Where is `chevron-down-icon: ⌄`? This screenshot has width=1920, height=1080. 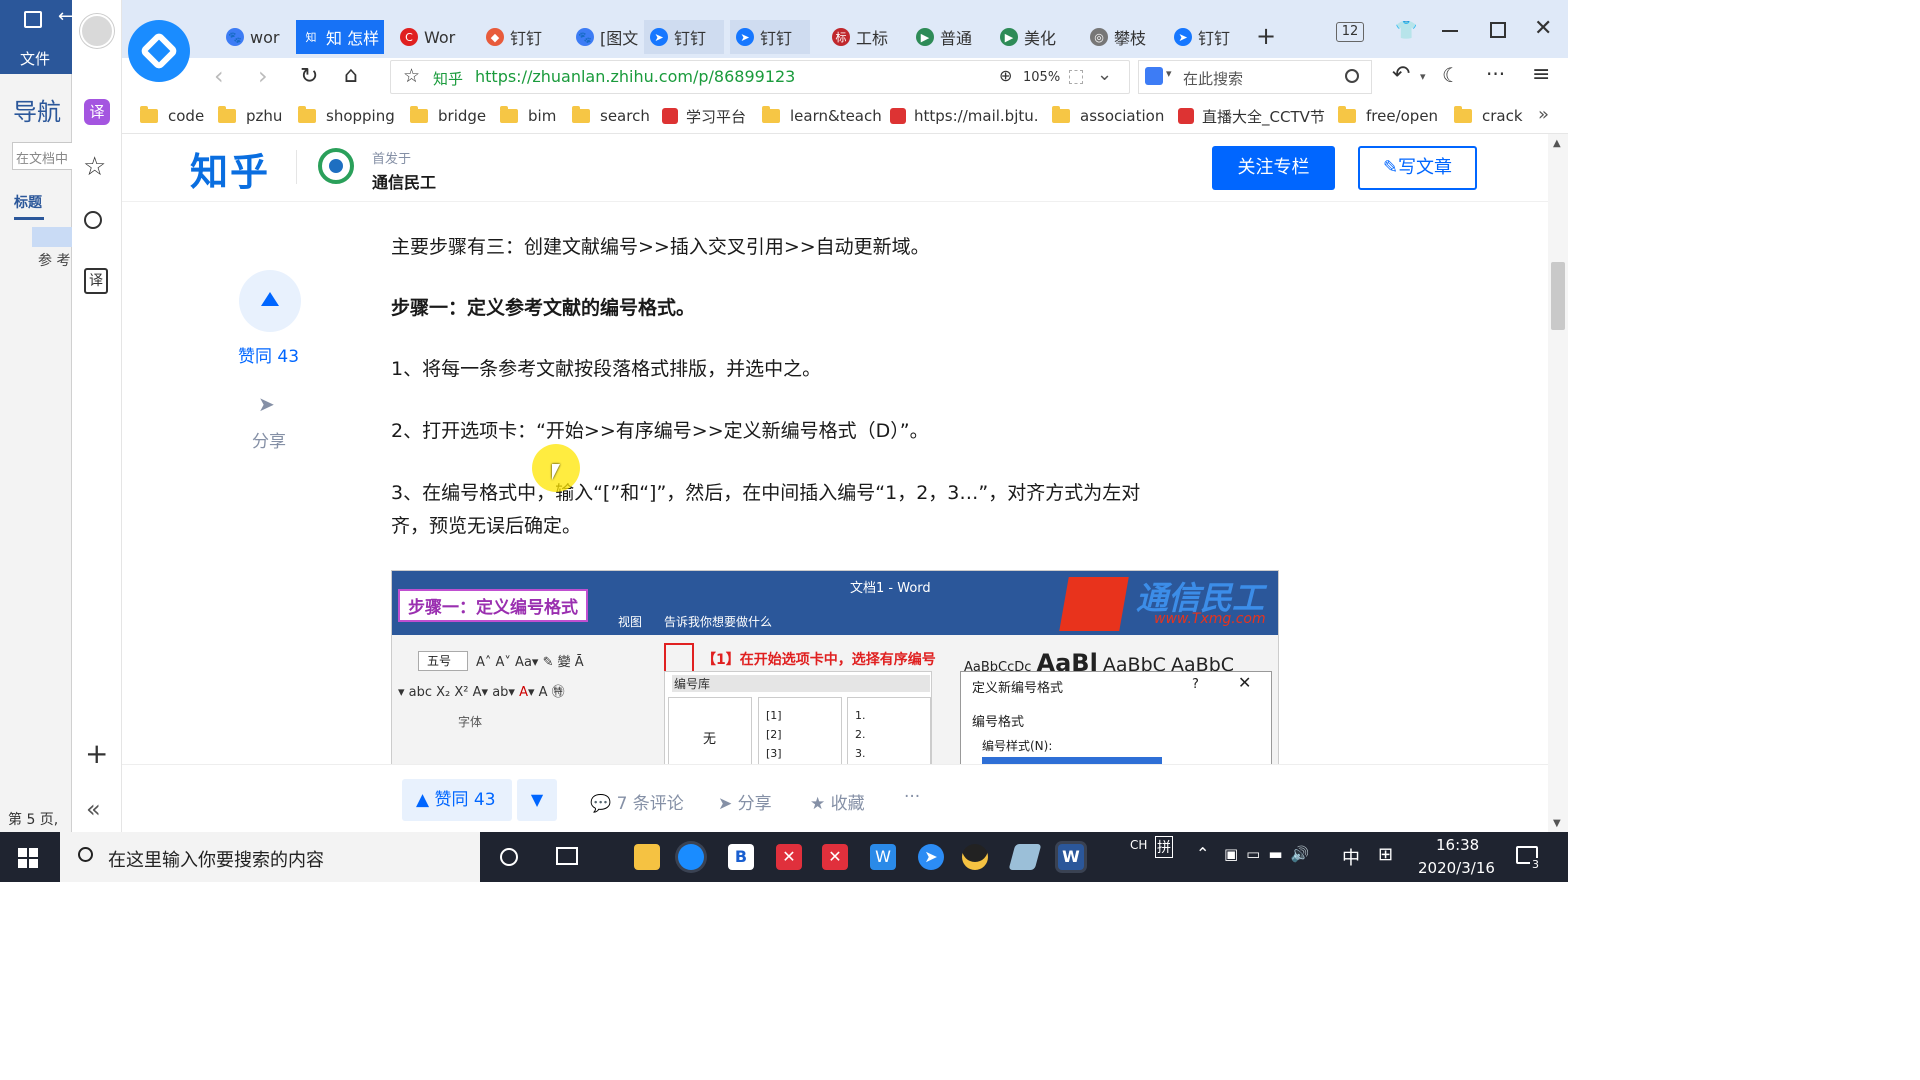
chevron-down-icon: ⌄ is located at coordinates (1104, 74).